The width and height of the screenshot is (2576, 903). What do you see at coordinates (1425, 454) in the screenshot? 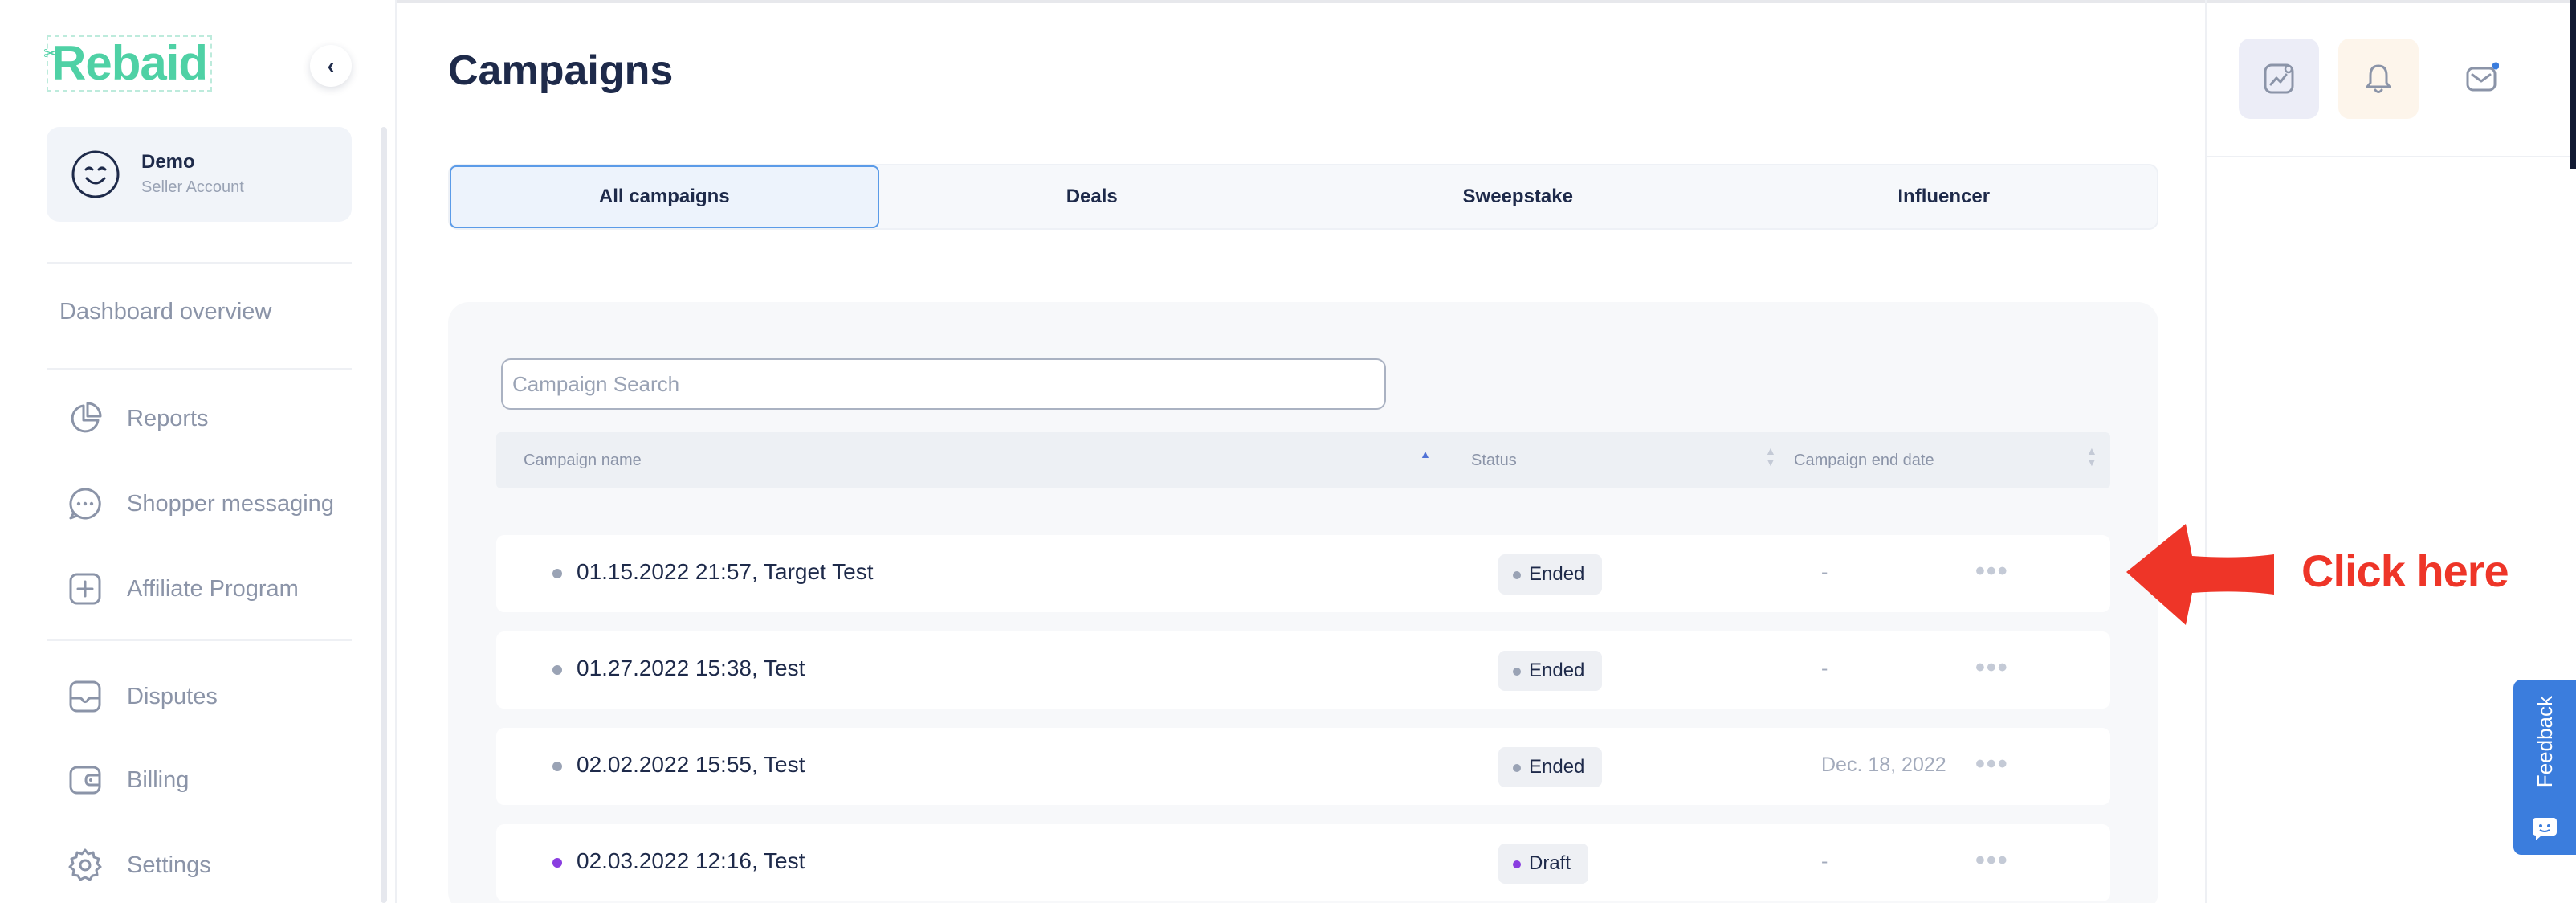
I see `sort-ascending-icon: ▲` at bounding box center [1425, 454].